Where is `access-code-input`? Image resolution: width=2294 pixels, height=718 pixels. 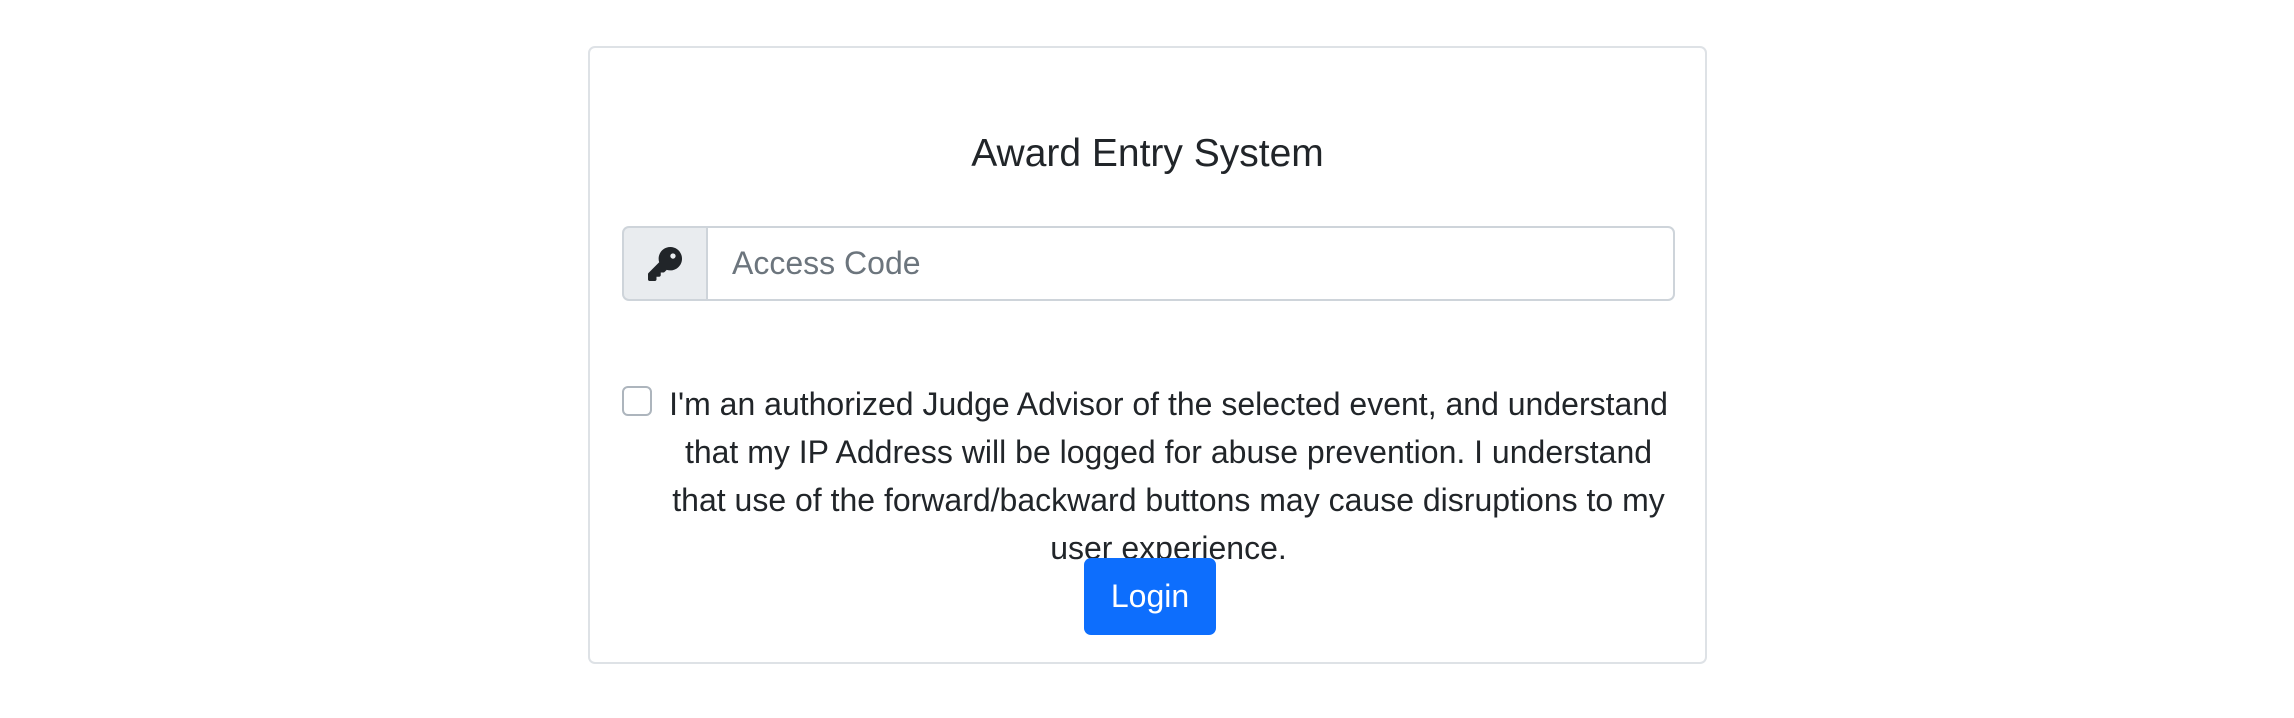 access-code-input is located at coordinates (1190, 263).